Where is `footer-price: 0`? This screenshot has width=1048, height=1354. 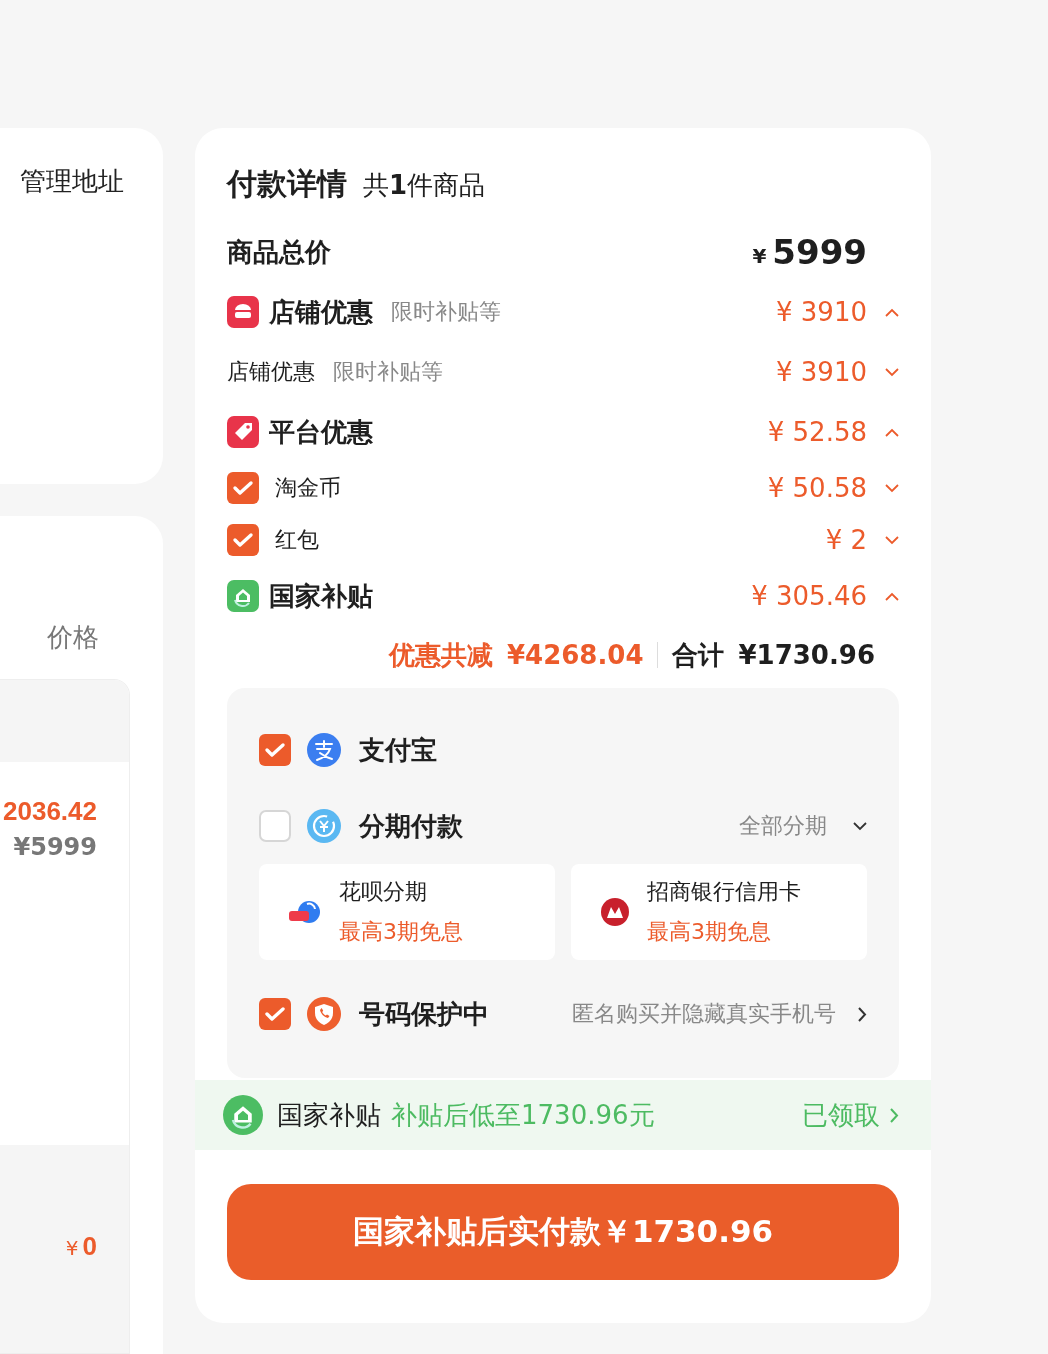
footer-price: 0 is located at coordinates (89, 1246).